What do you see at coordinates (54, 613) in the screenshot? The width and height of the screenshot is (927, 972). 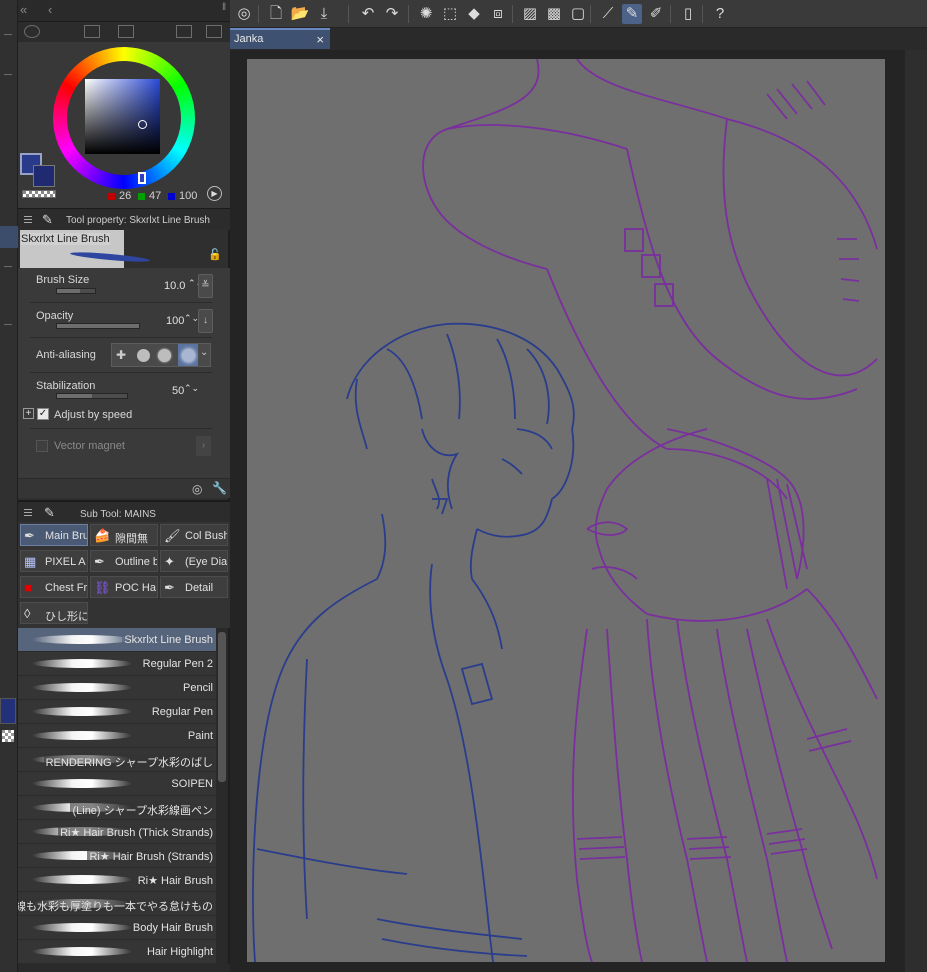 I see `sub-tool-group: ◊ ひし形に` at bounding box center [54, 613].